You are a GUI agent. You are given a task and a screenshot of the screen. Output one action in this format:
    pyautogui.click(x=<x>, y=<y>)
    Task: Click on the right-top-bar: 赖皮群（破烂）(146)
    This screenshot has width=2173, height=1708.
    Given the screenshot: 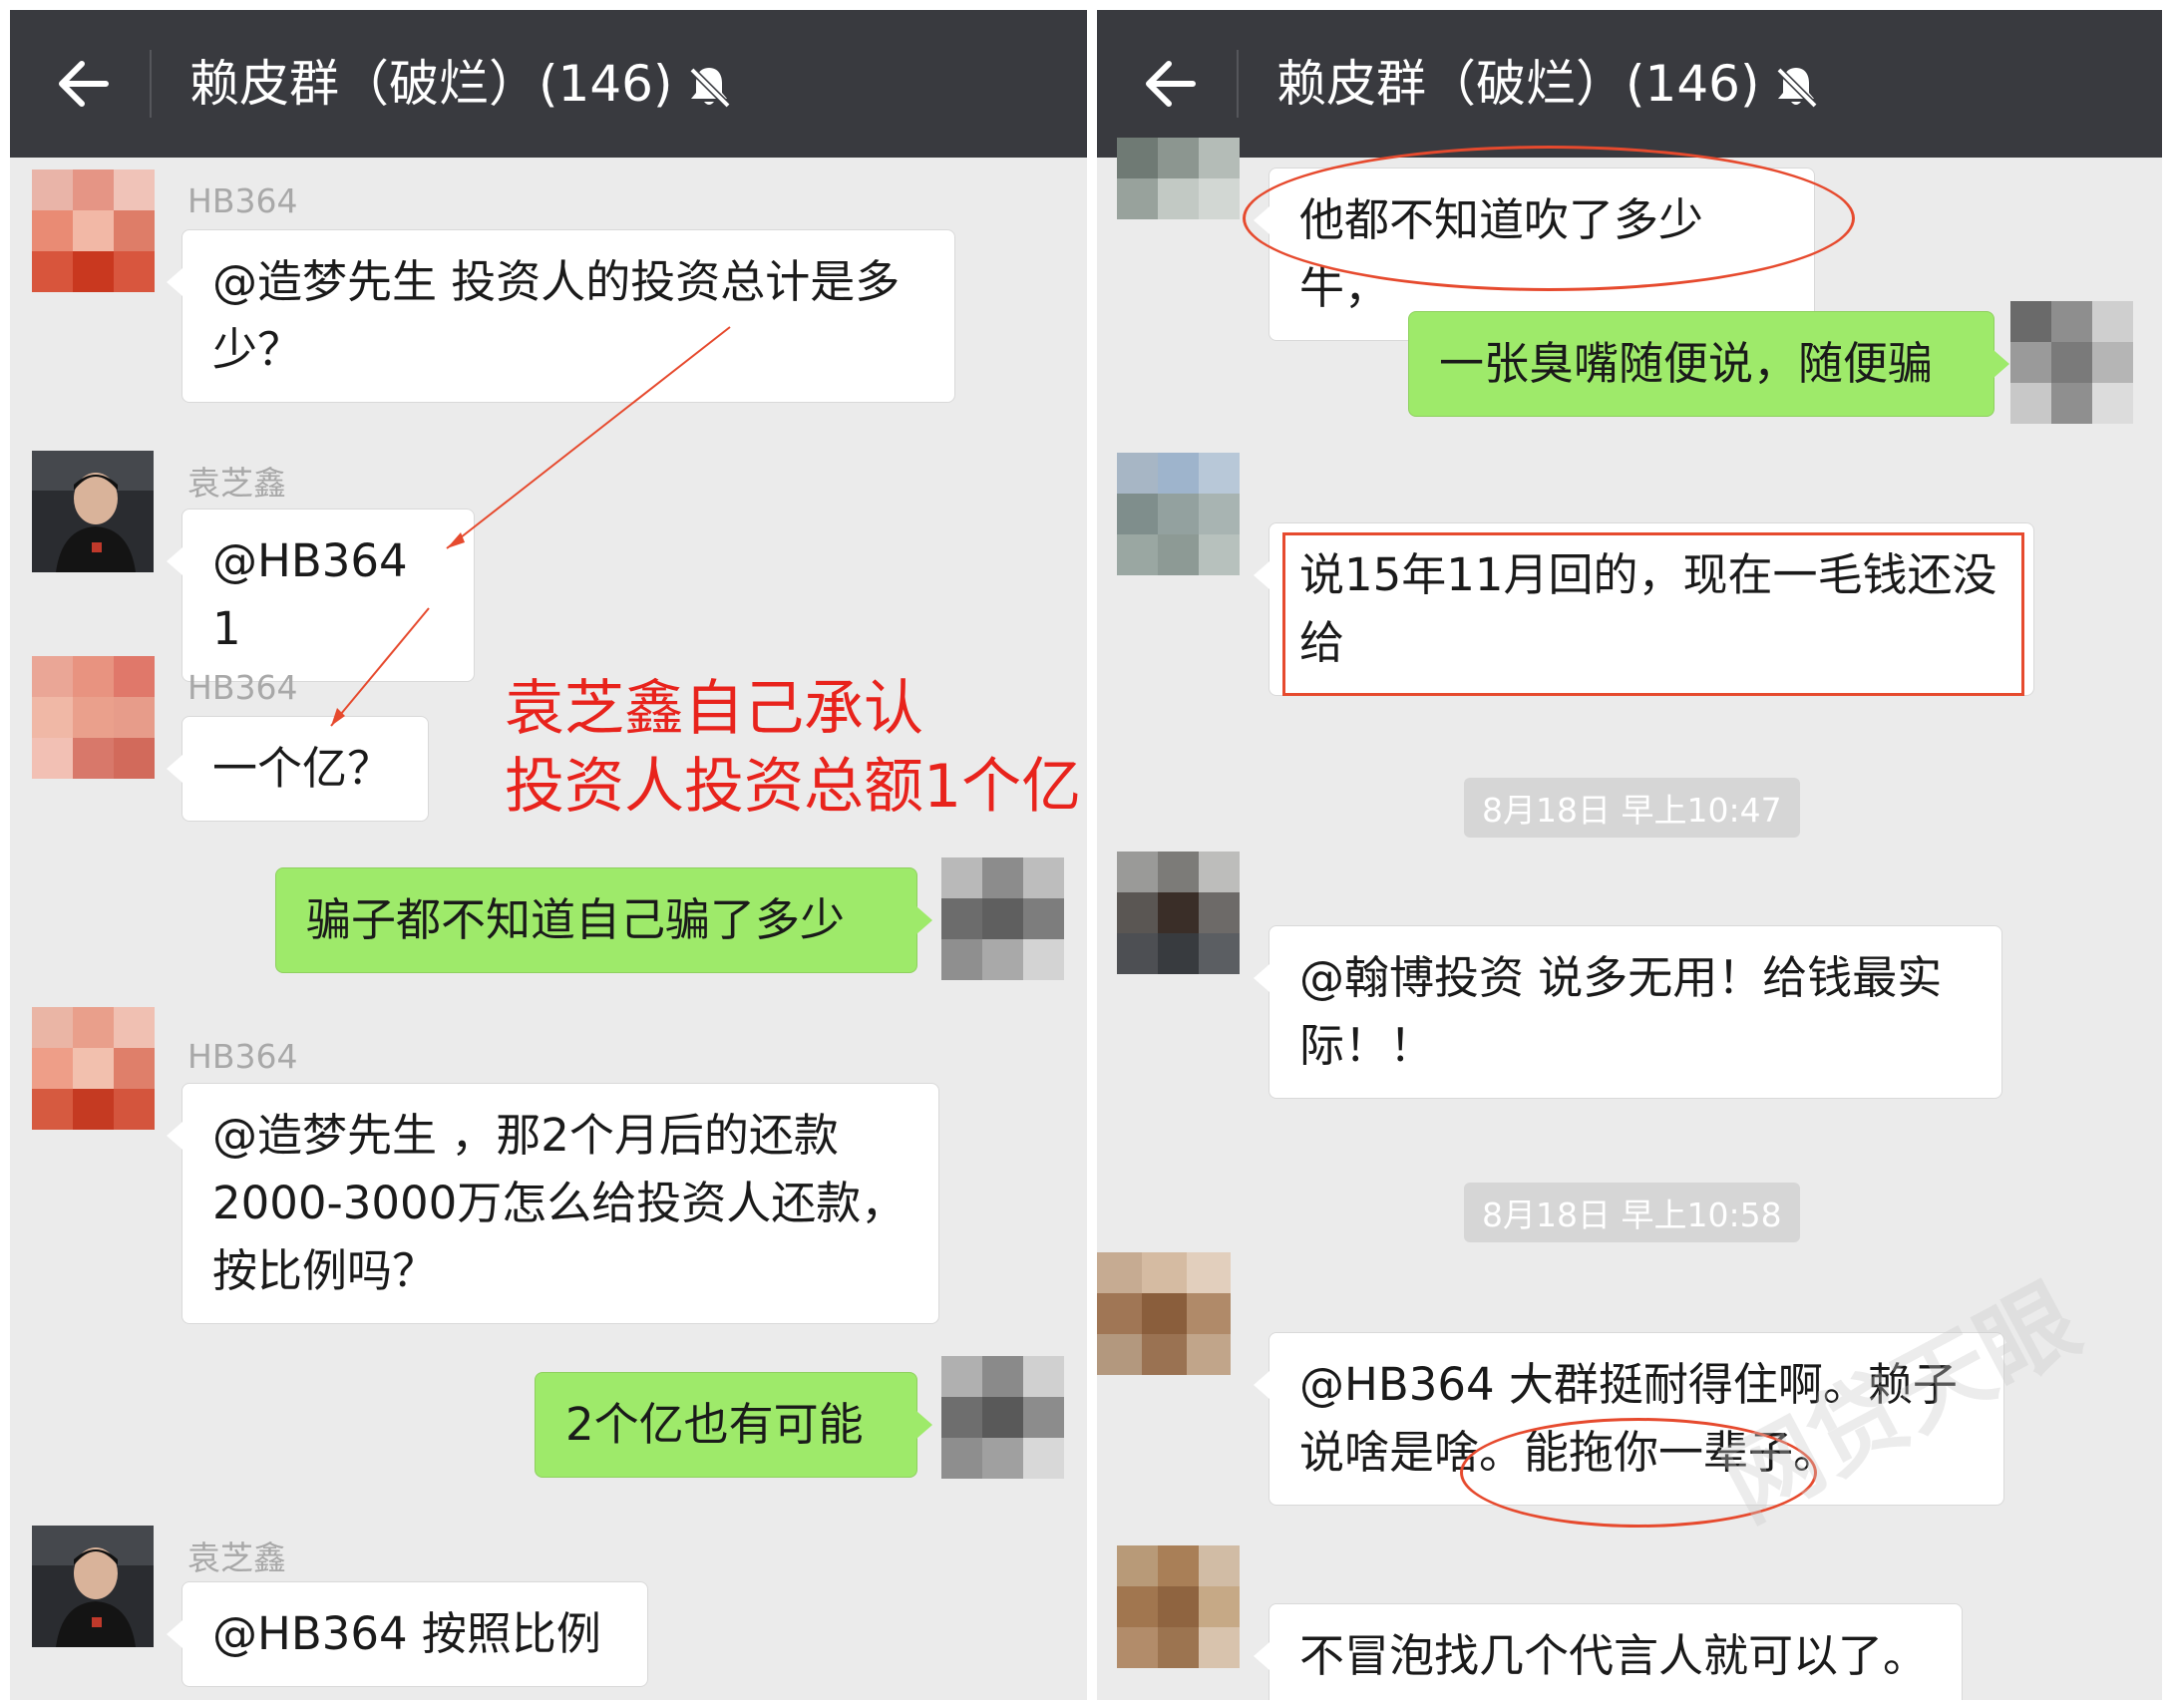 What is the action you would take?
    pyautogui.click(x=1629, y=84)
    